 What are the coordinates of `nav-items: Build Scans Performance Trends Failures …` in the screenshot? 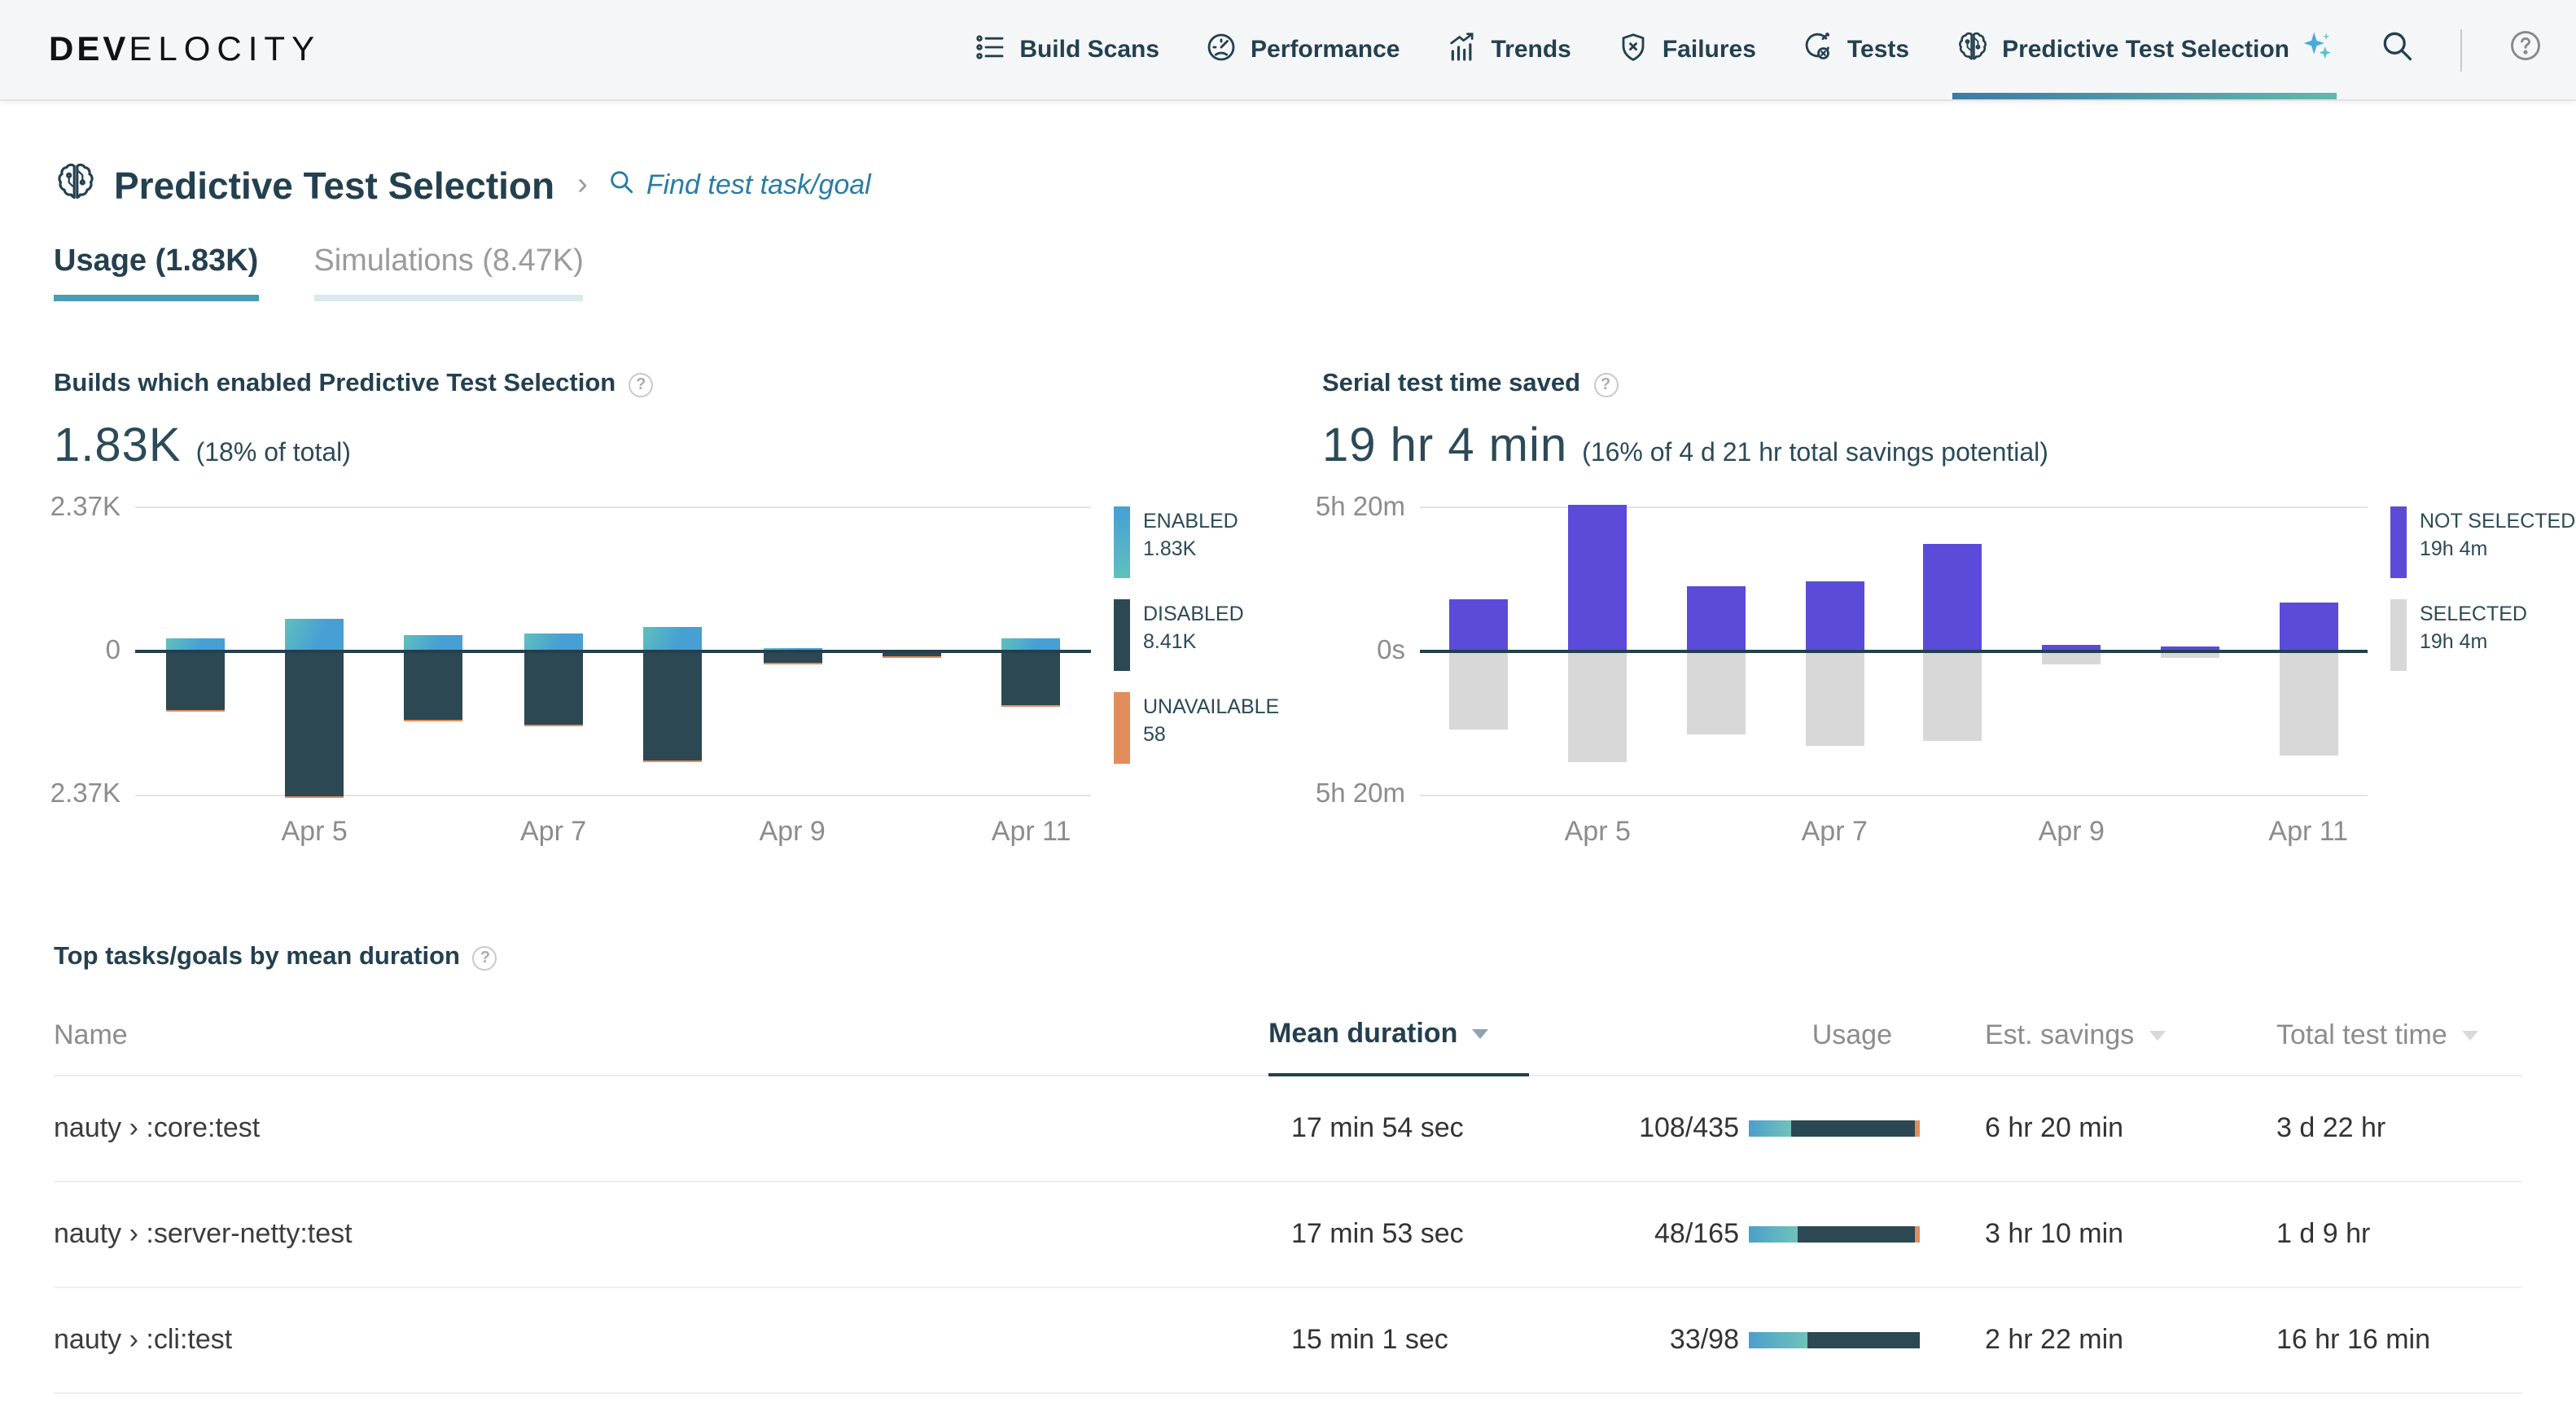 It's located at (1758, 50).